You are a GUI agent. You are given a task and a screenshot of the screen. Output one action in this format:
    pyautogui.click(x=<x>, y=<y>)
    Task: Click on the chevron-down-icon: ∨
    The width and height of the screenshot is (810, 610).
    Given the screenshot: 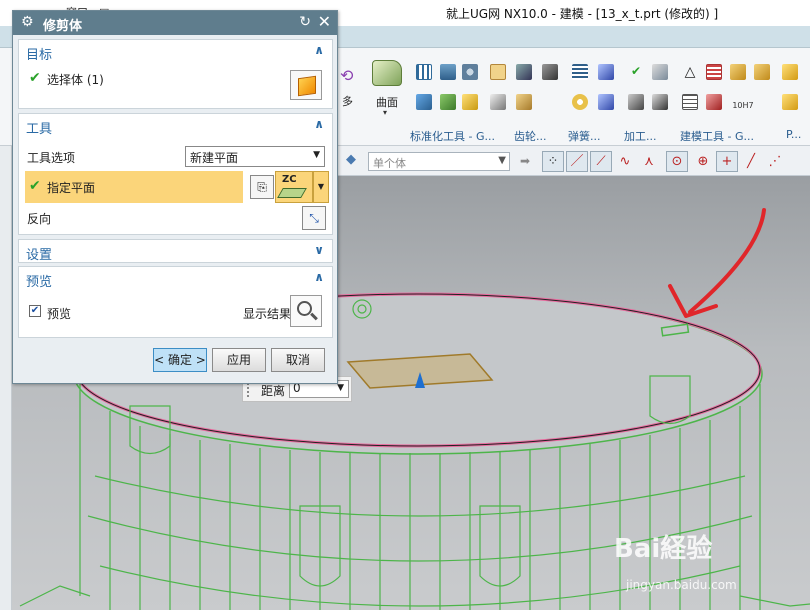 What is the action you would take?
    pyautogui.click(x=319, y=250)
    